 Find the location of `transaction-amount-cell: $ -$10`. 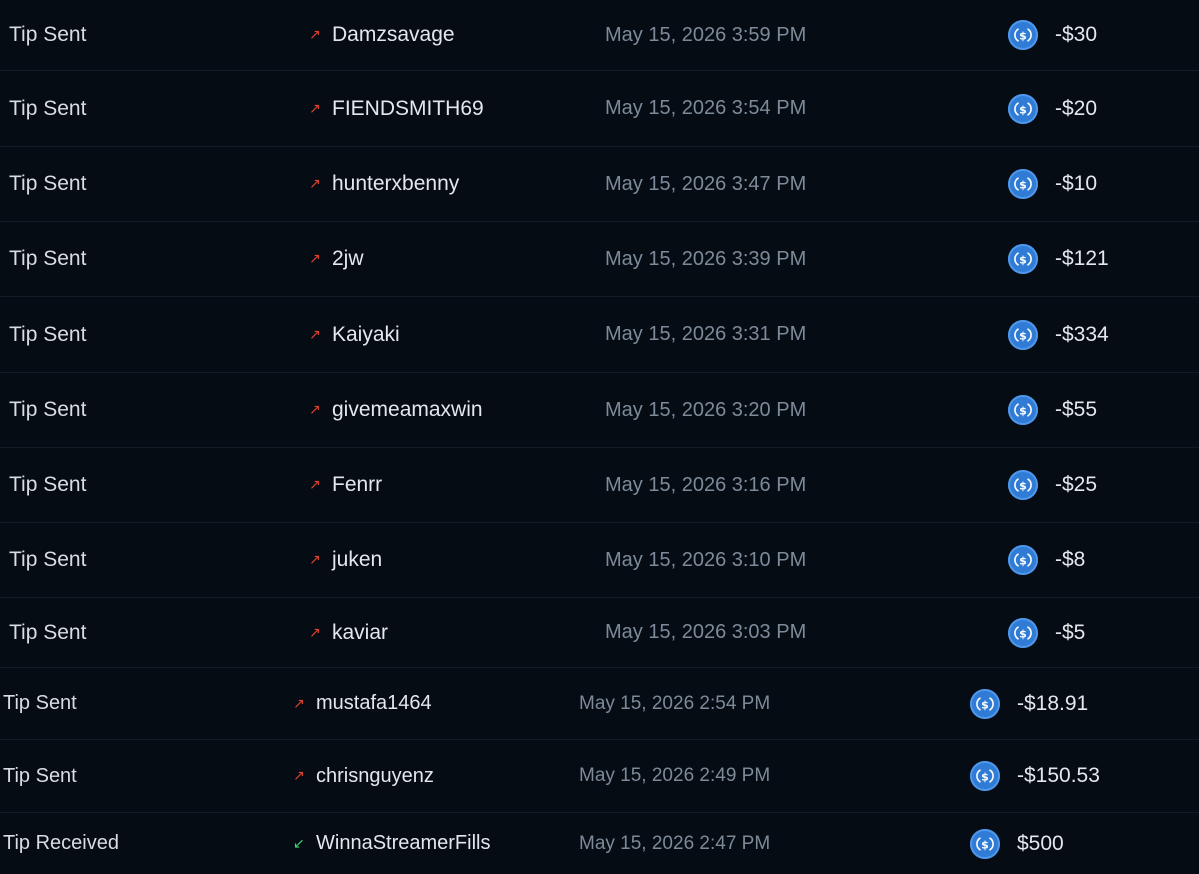

transaction-amount-cell: $ -$10 is located at coordinates (1052, 184).